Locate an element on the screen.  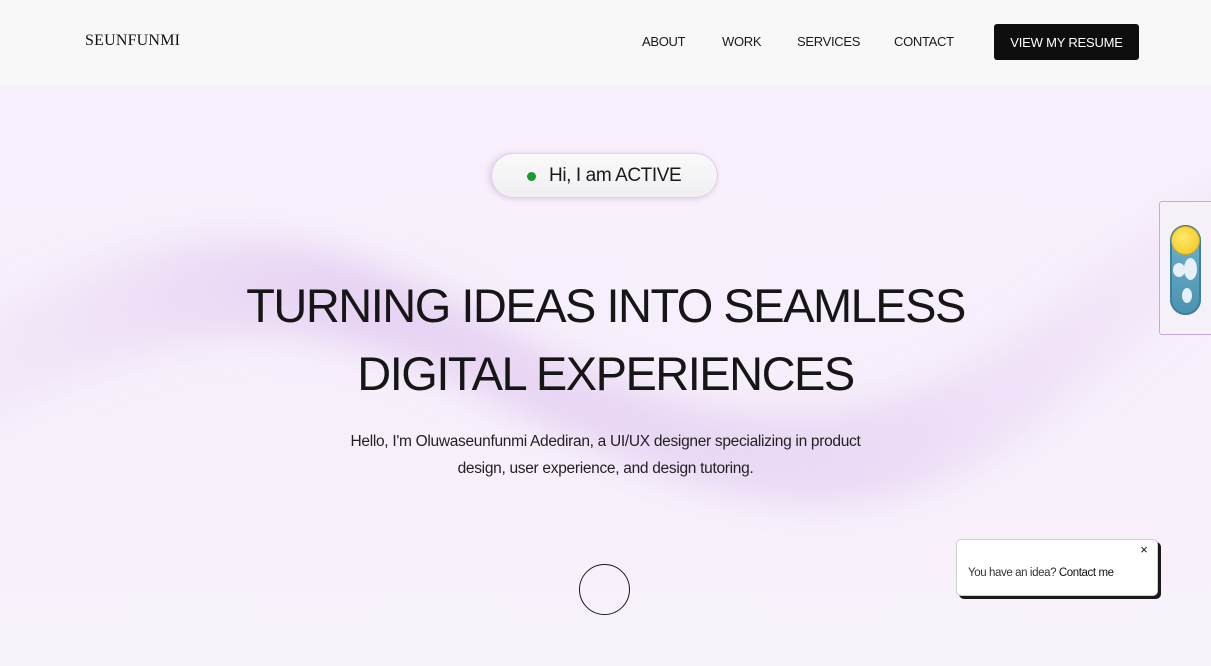
hero-title-line1: TURNING IDEAS INTO SEAMLESS is located at coordinates (606, 305).